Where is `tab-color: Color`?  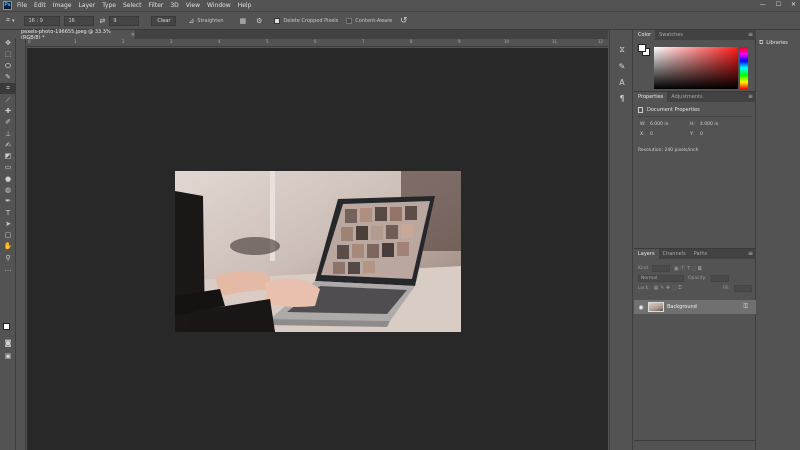 tab-color: Color is located at coordinates (645, 35).